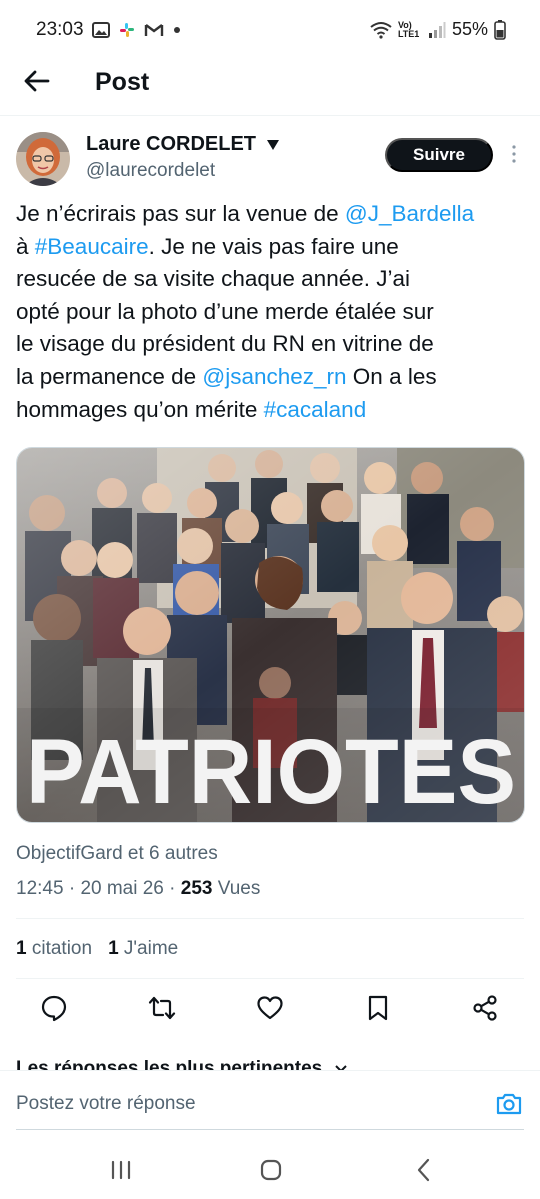 The height and width of the screenshot is (1199, 540). I want to click on header-divider, so click(270, 115).